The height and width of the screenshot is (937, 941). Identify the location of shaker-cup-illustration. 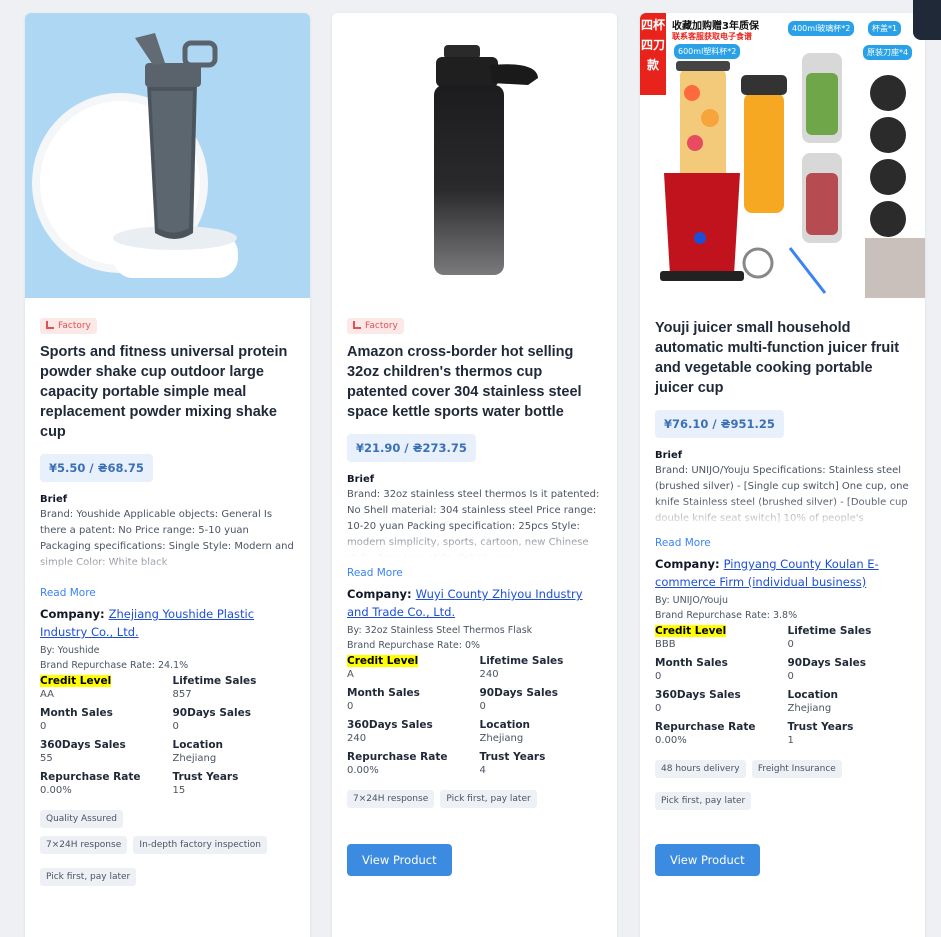
(135, 155).